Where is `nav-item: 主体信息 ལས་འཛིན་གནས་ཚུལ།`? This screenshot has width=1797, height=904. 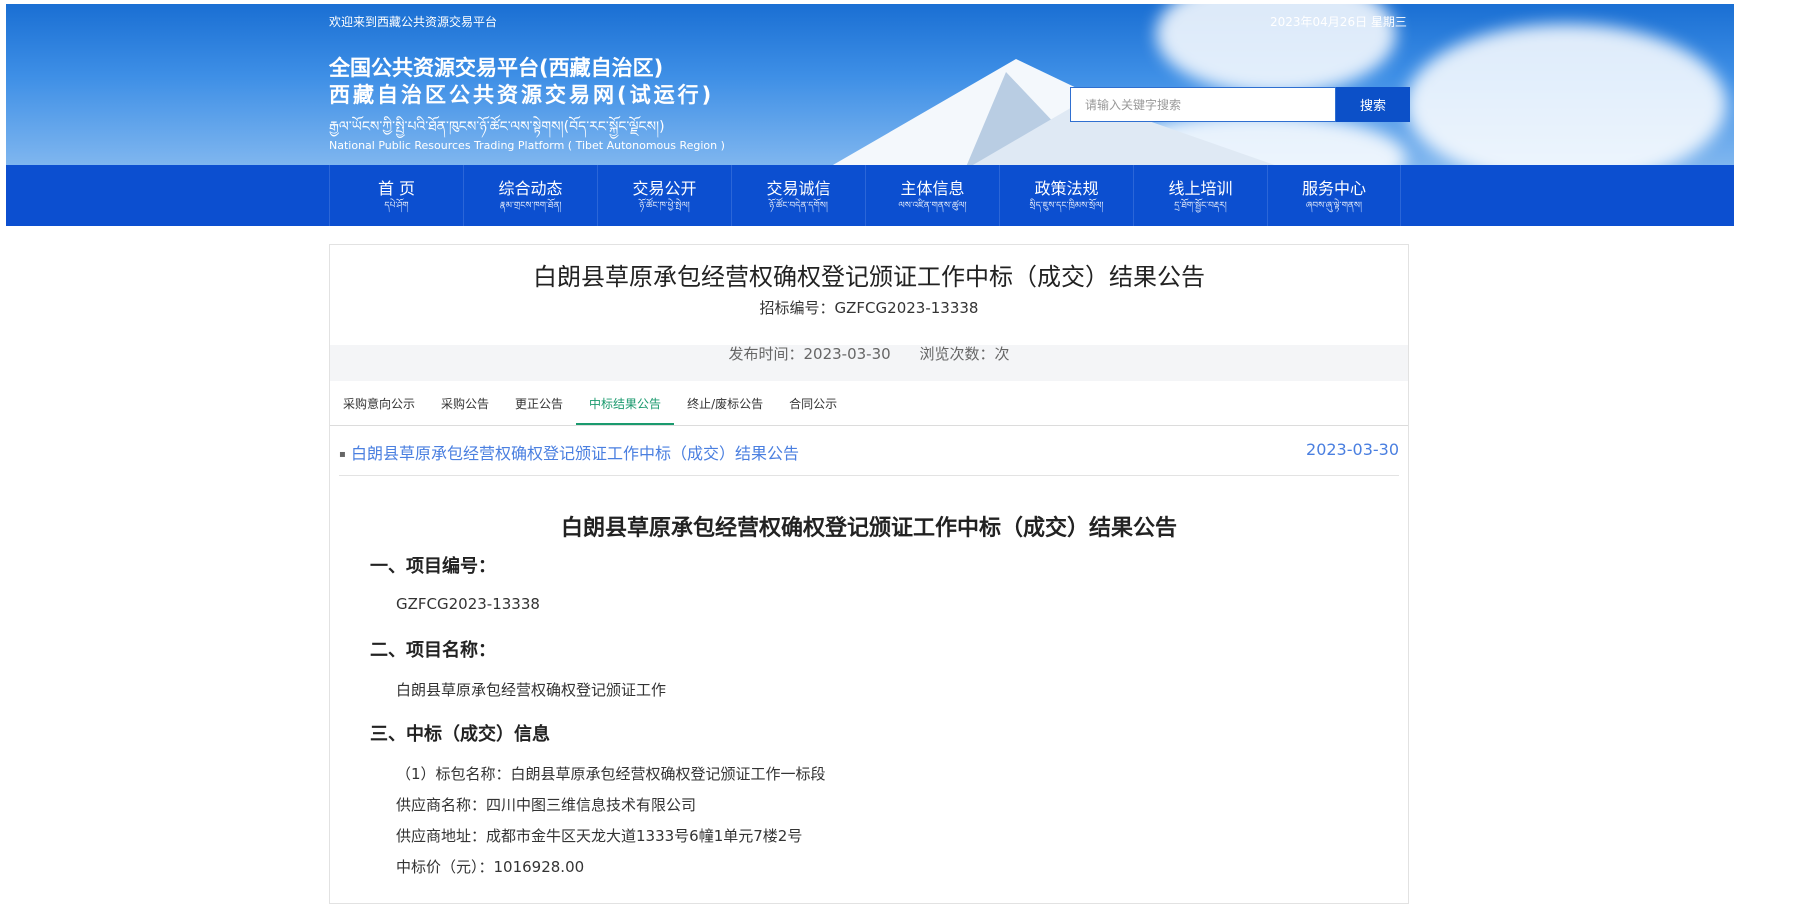 nav-item: 主体信息 ལས་འཛིན་གནས་ཚུལ། is located at coordinates (932, 195).